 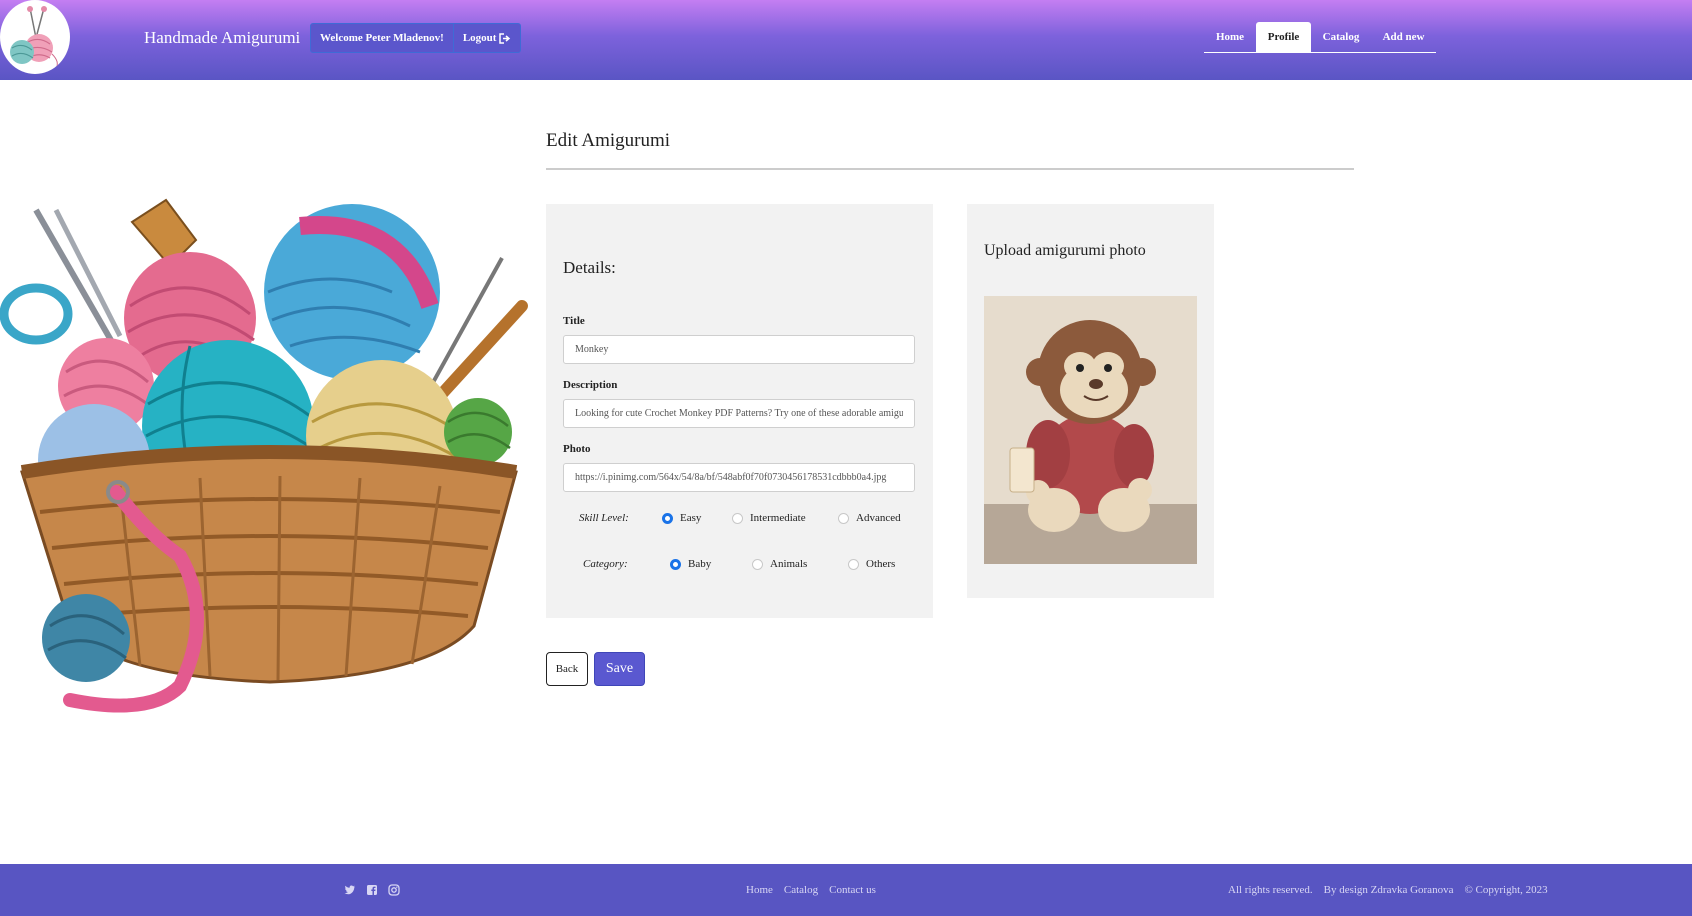 What do you see at coordinates (394, 890) in the screenshot?
I see `instagram-icon` at bounding box center [394, 890].